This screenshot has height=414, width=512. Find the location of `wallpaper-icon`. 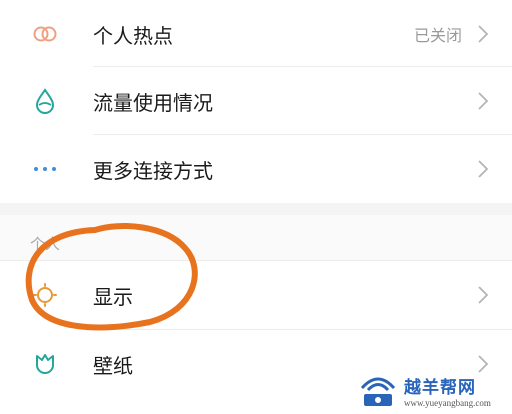

wallpaper-icon is located at coordinates (45, 364).